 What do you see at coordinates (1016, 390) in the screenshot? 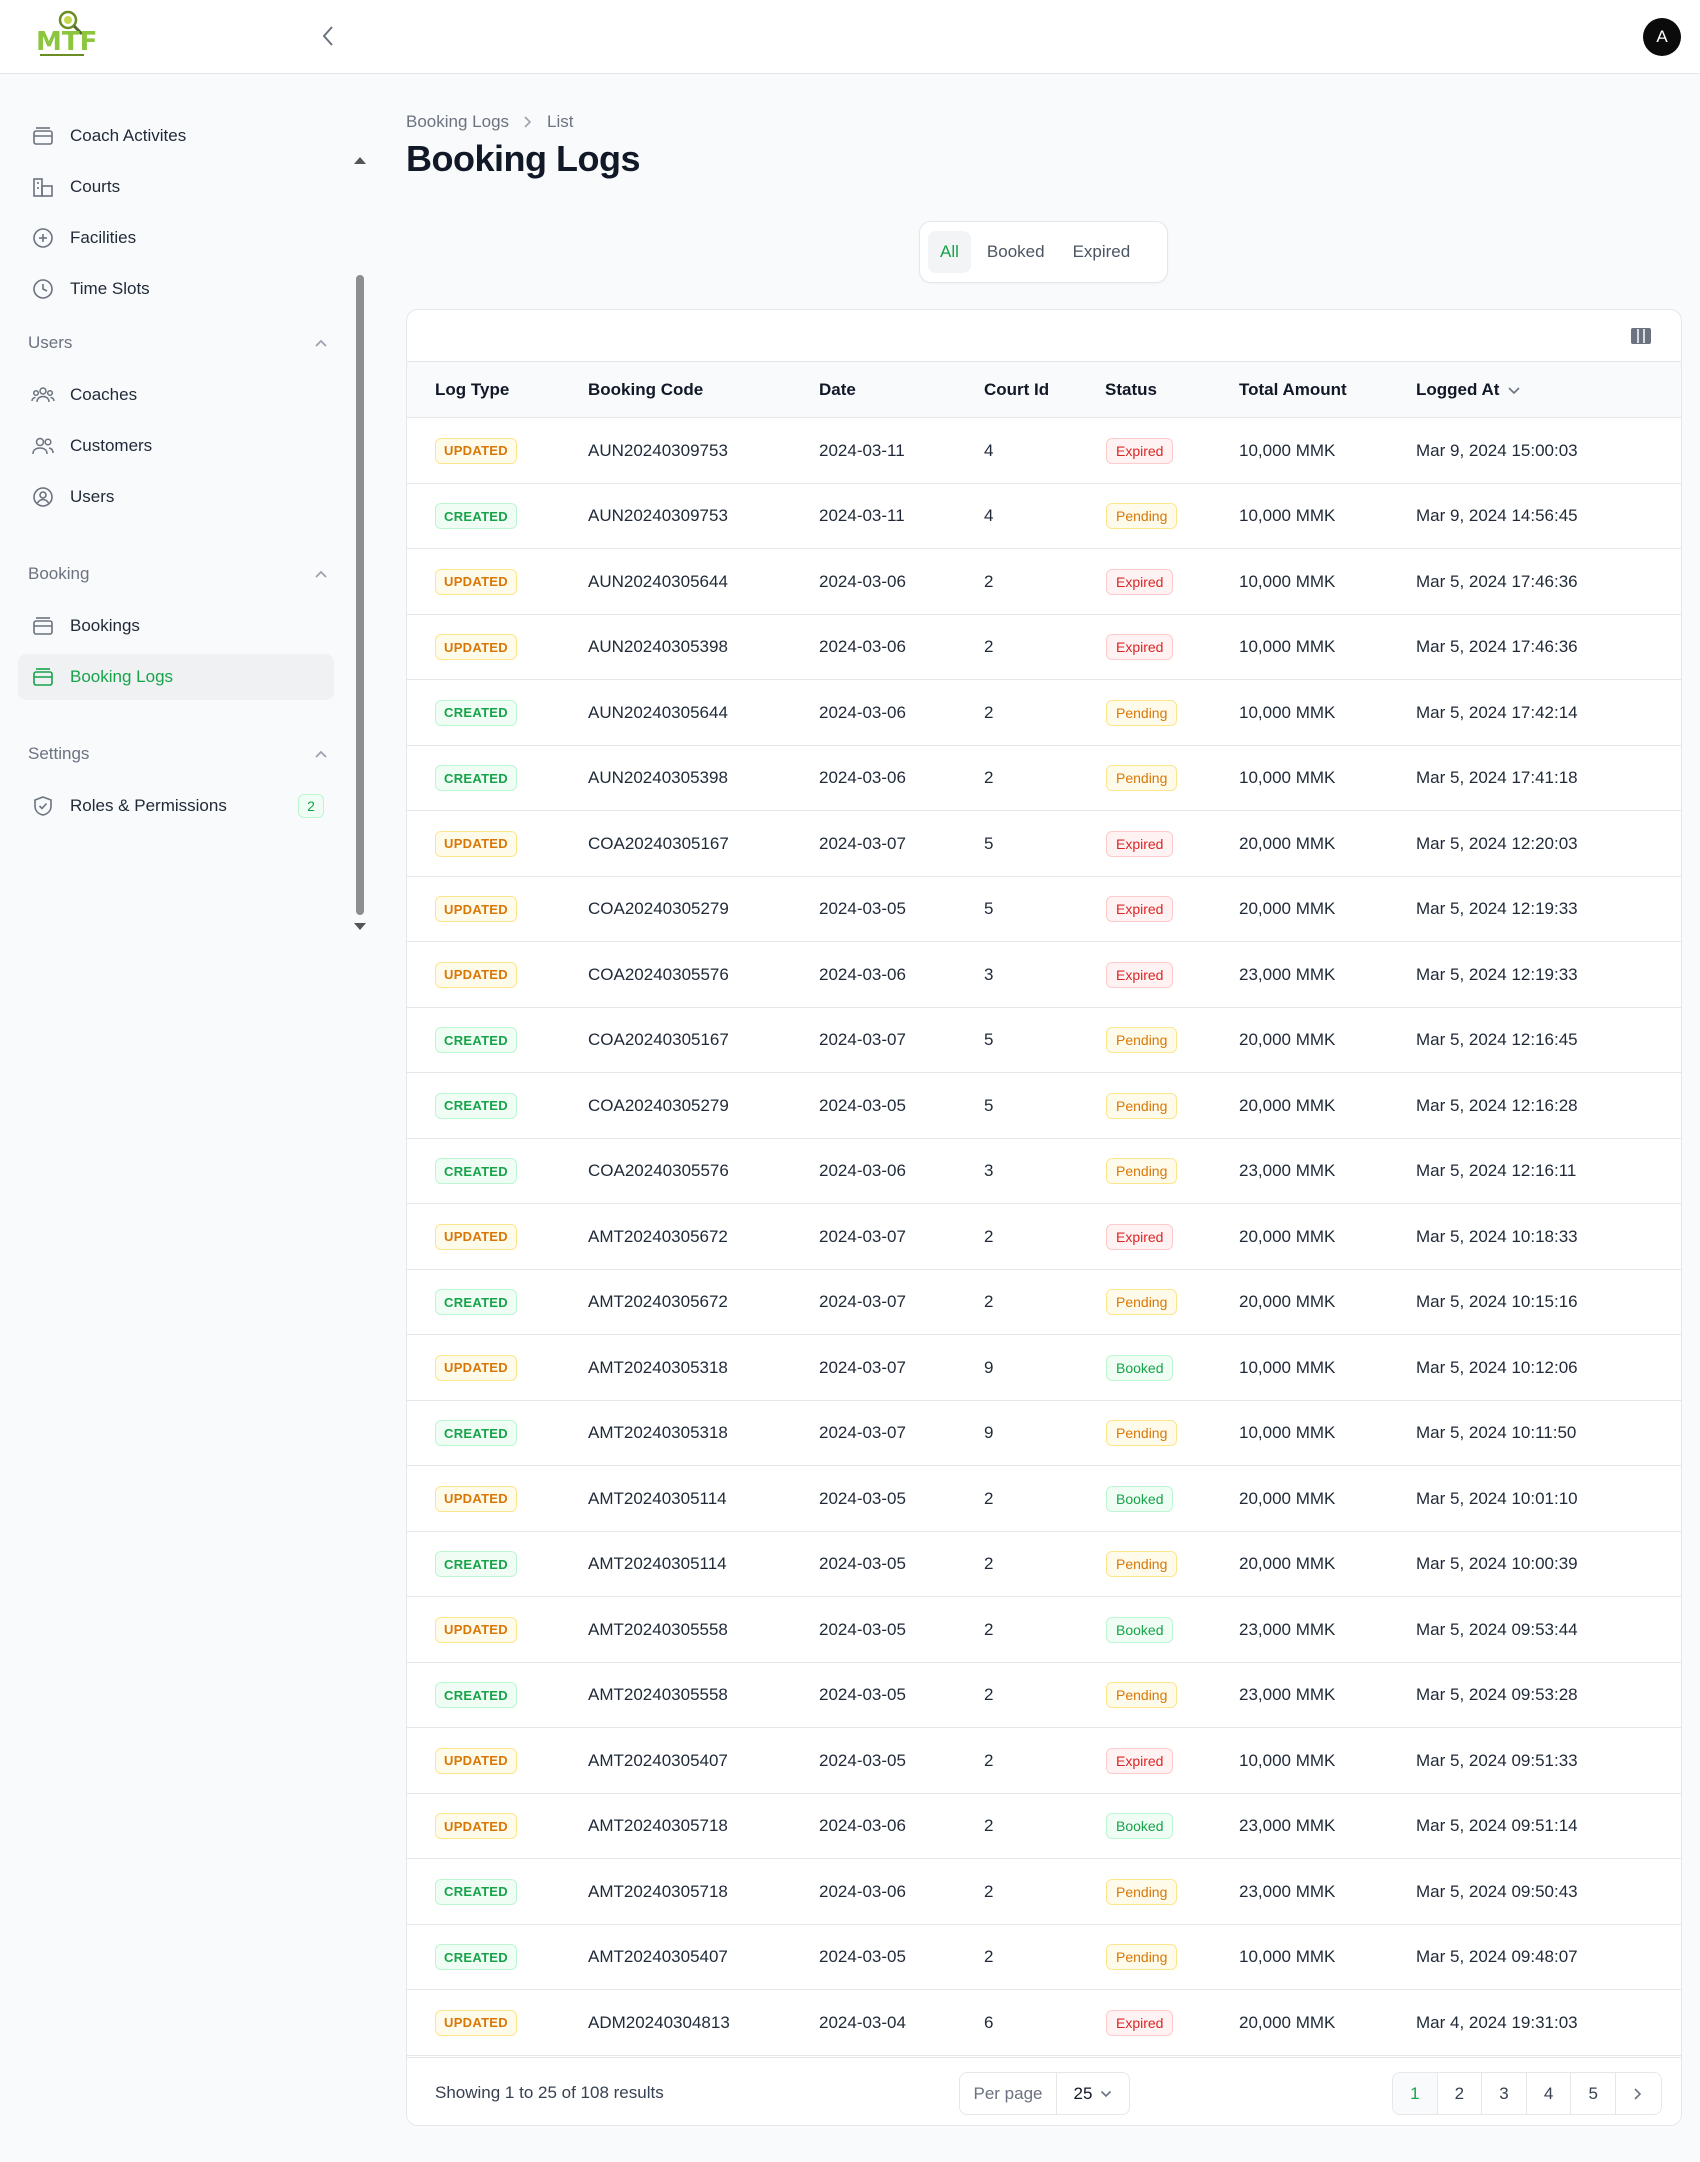
I see `column-header-court-id: Court Id` at bounding box center [1016, 390].